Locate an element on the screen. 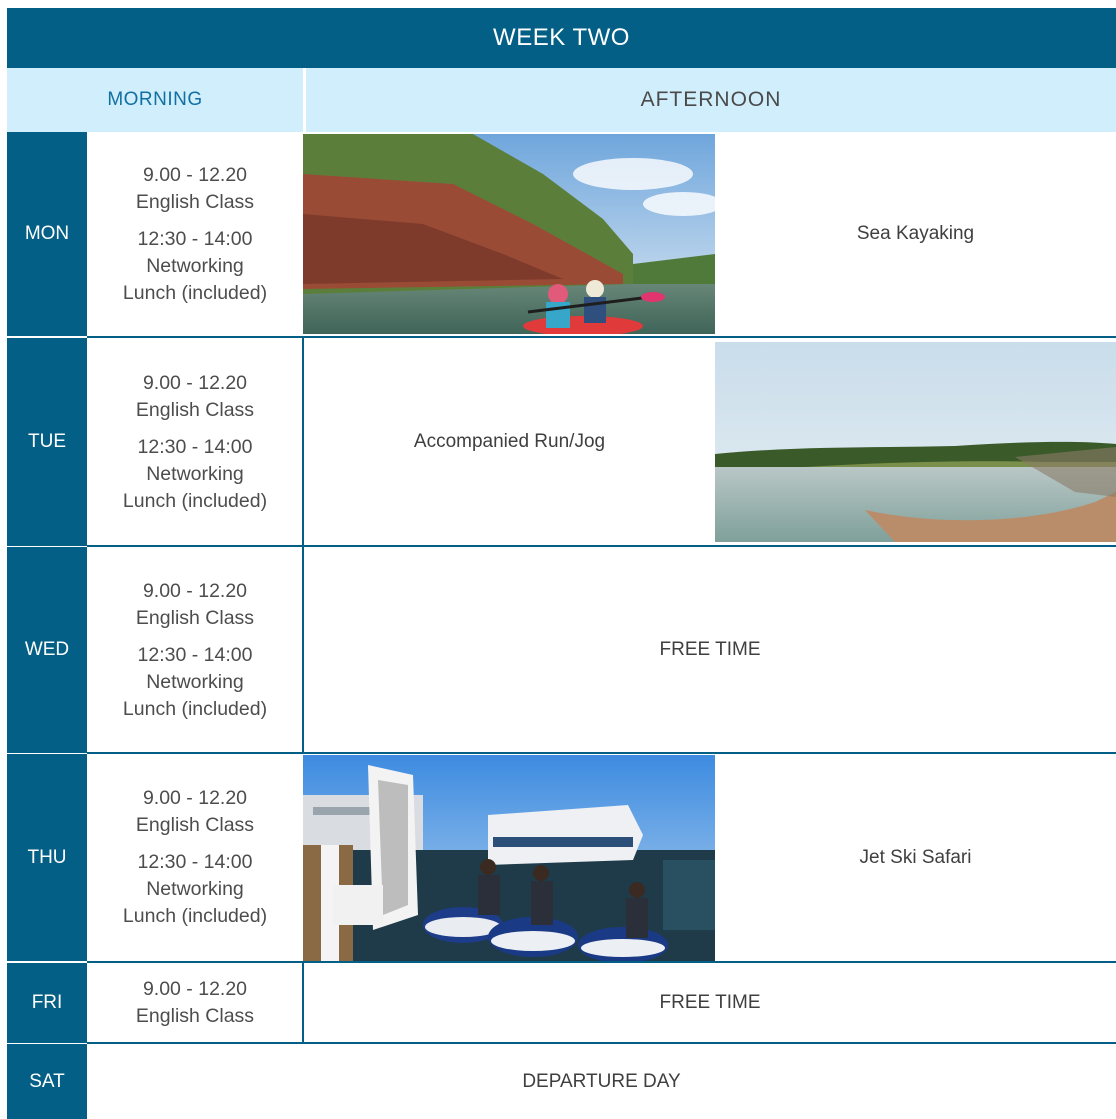 The width and height of the screenshot is (1116, 1119). day-label-sat: SAT is located at coordinates (47, 1081).